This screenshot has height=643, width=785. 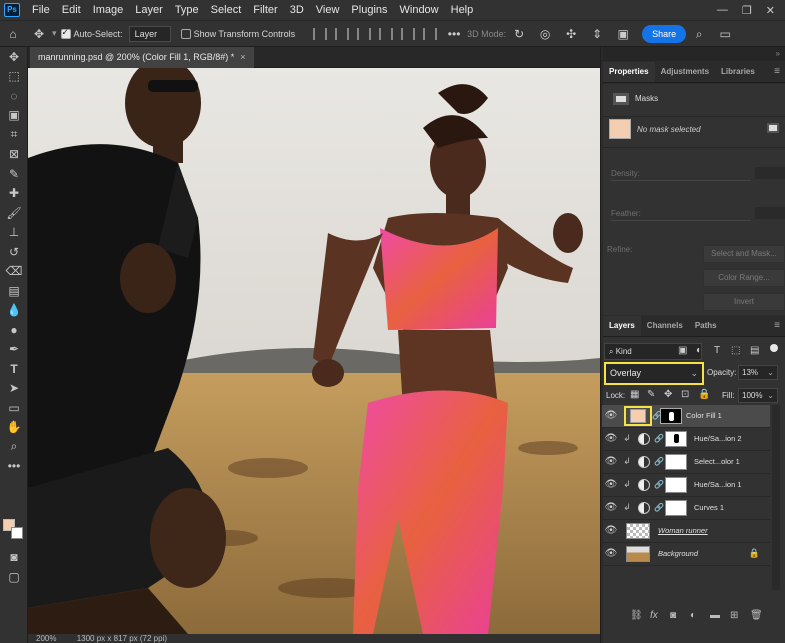 I want to click on transform-controls-checkbox, so click(x=185, y=33).